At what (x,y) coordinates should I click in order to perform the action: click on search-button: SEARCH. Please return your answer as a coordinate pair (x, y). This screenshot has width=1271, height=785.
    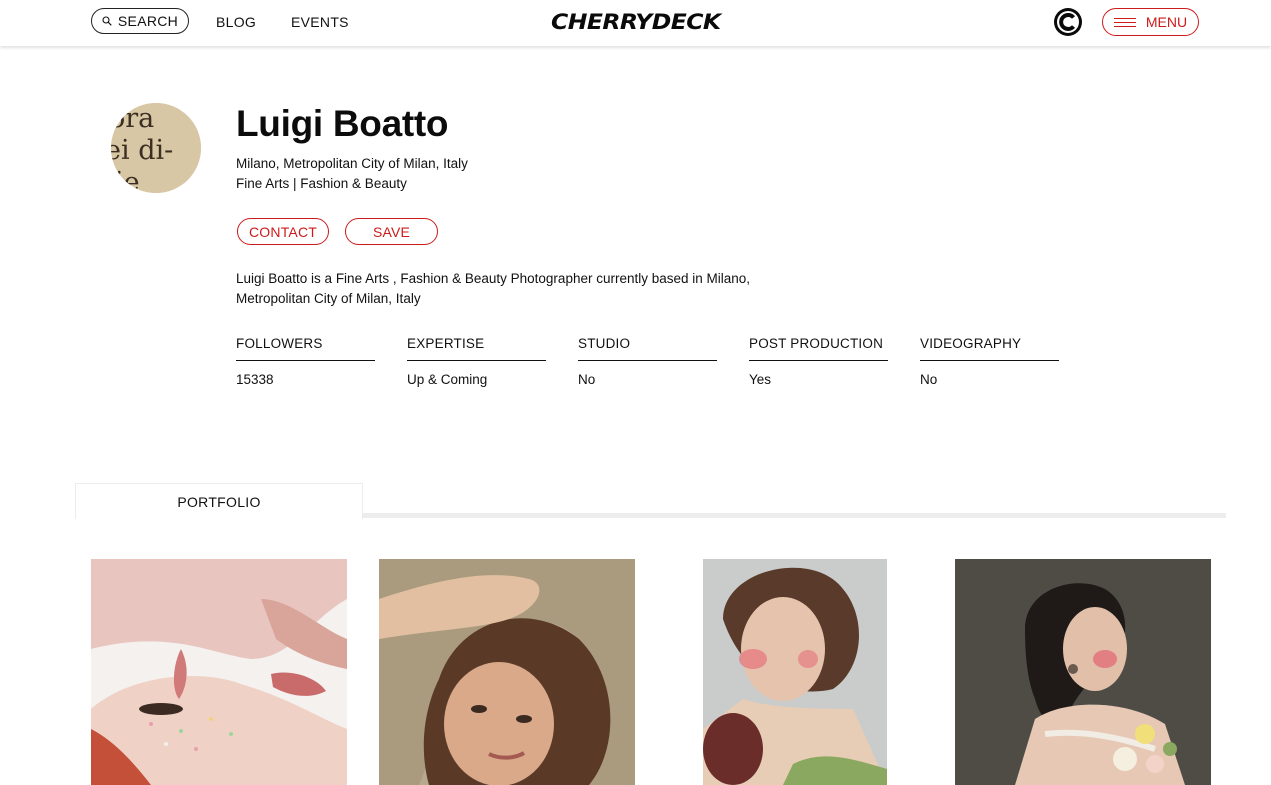
    Looking at the image, I should click on (140, 21).